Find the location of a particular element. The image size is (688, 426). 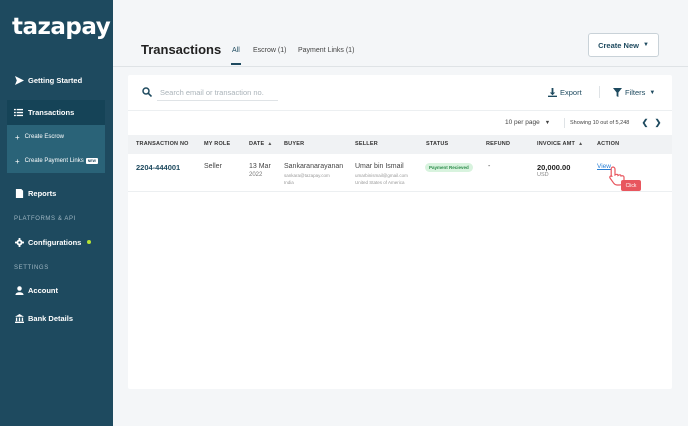

section-label-platforms: PLATFORMS & API is located at coordinates (45, 219).